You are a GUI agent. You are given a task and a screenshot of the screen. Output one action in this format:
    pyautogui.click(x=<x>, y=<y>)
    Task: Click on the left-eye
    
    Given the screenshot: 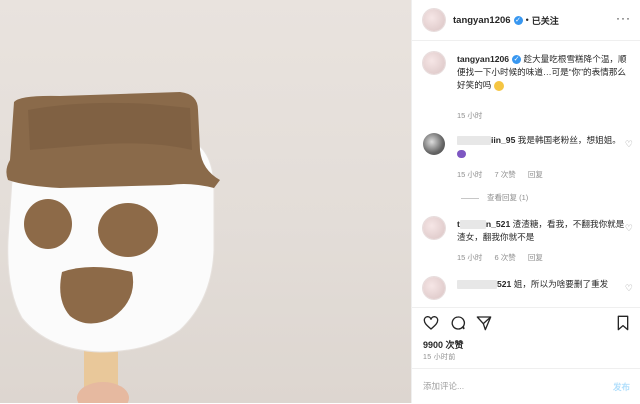 What is the action you would take?
    pyautogui.click(x=48, y=224)
    